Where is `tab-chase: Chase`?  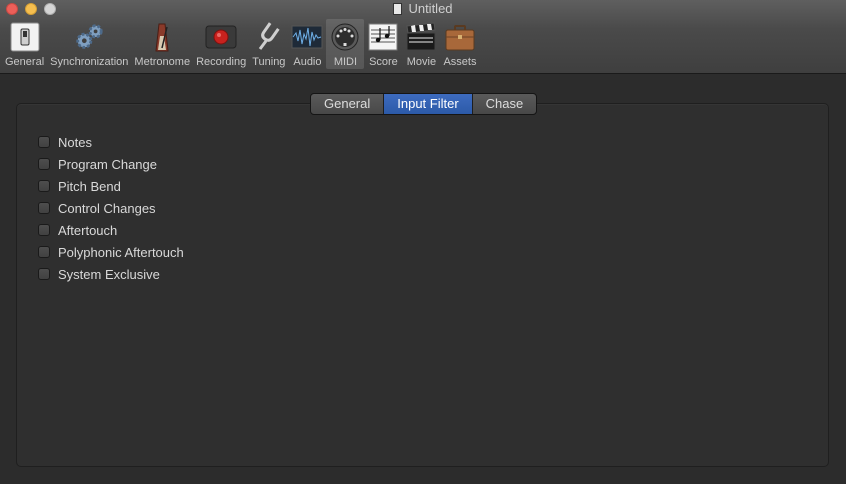
tab-chase: Chase is located at coordinates (505, 104).